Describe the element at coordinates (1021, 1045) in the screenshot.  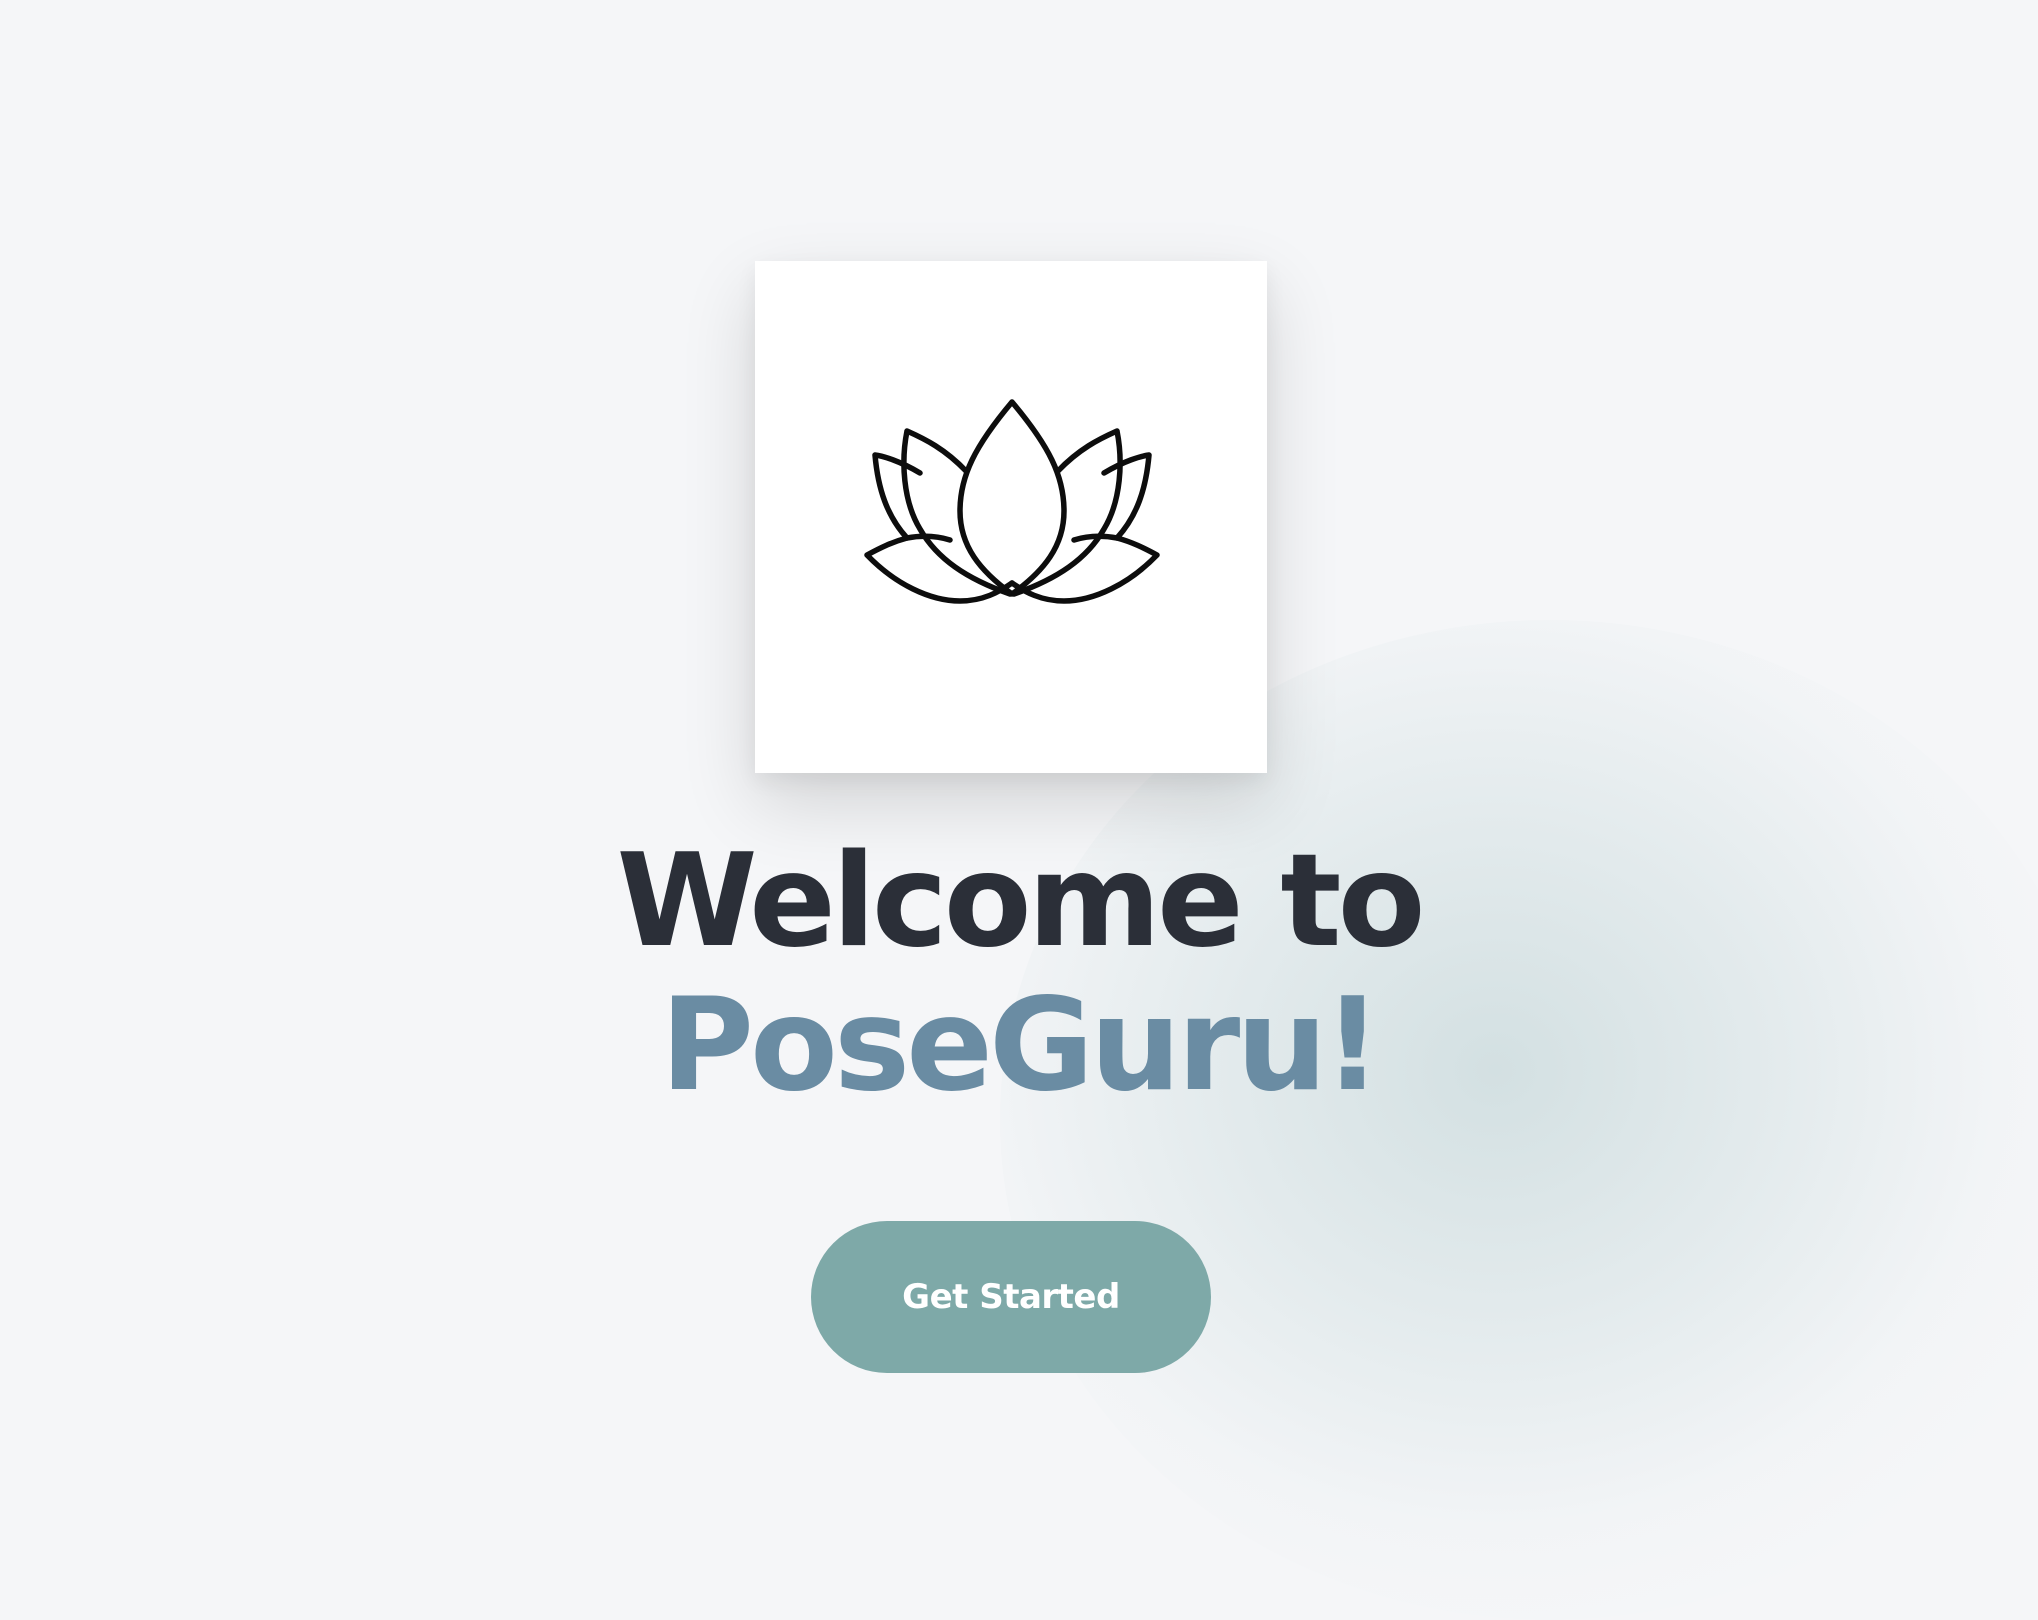
I see `app-name-heading: PoseGuru!` at that location.